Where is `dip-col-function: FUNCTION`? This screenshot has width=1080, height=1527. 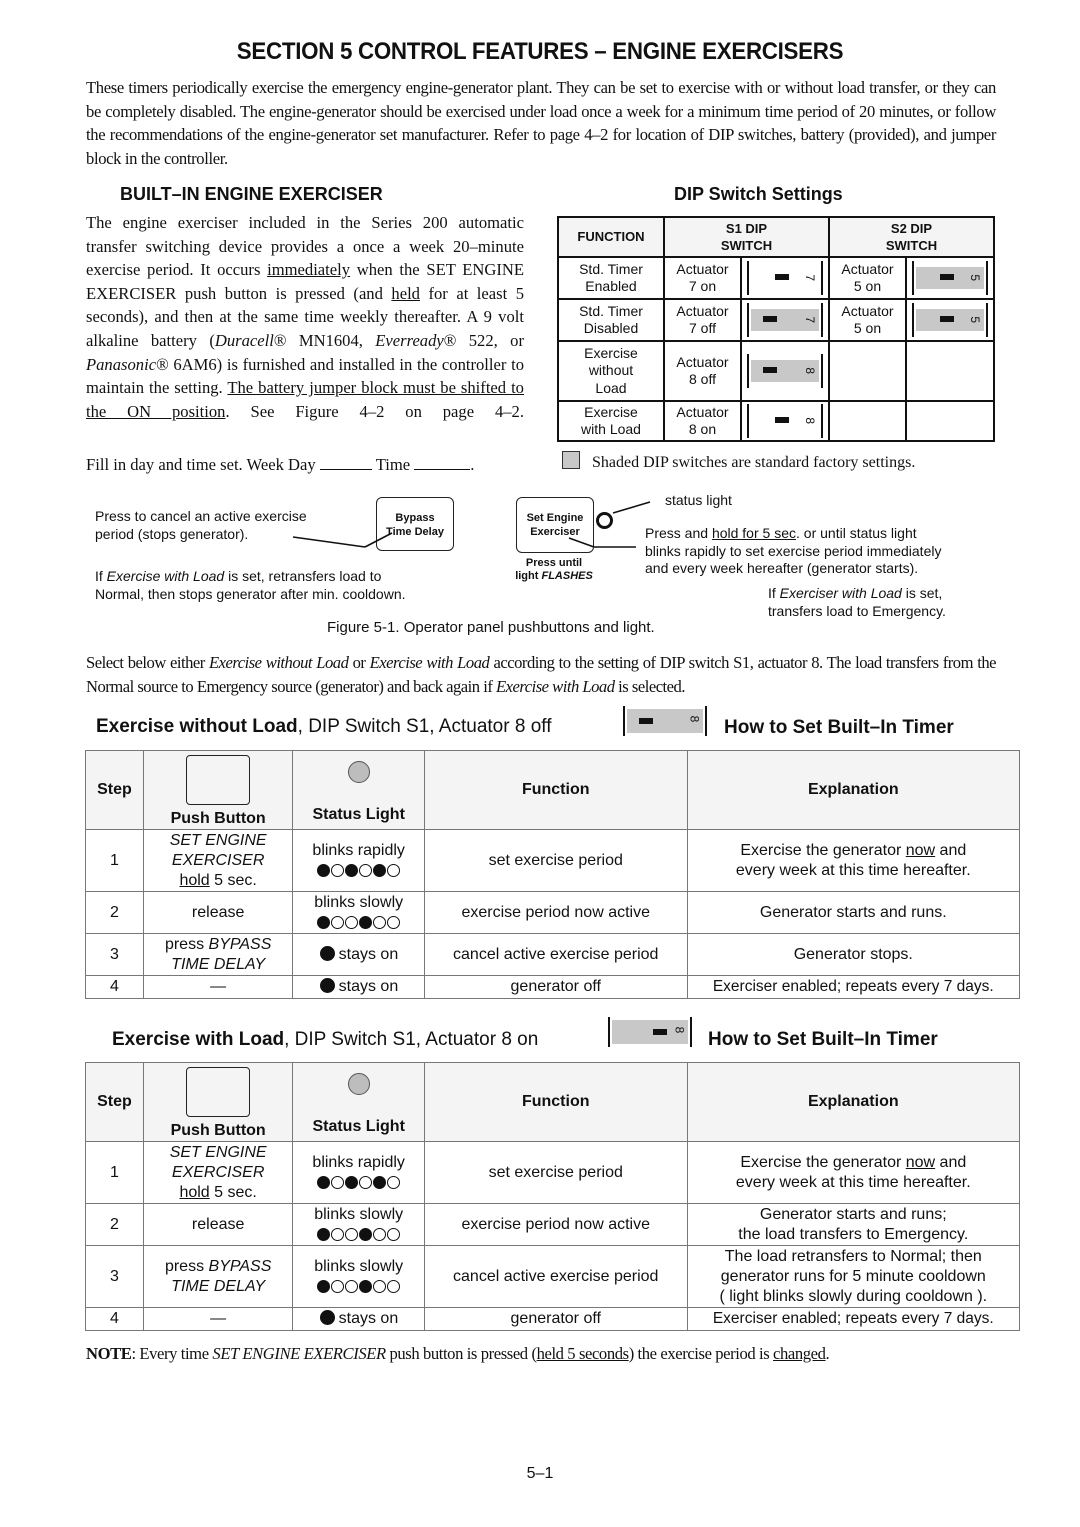
dip-col-function: FUNCTION is located at coordinates (611, 237).